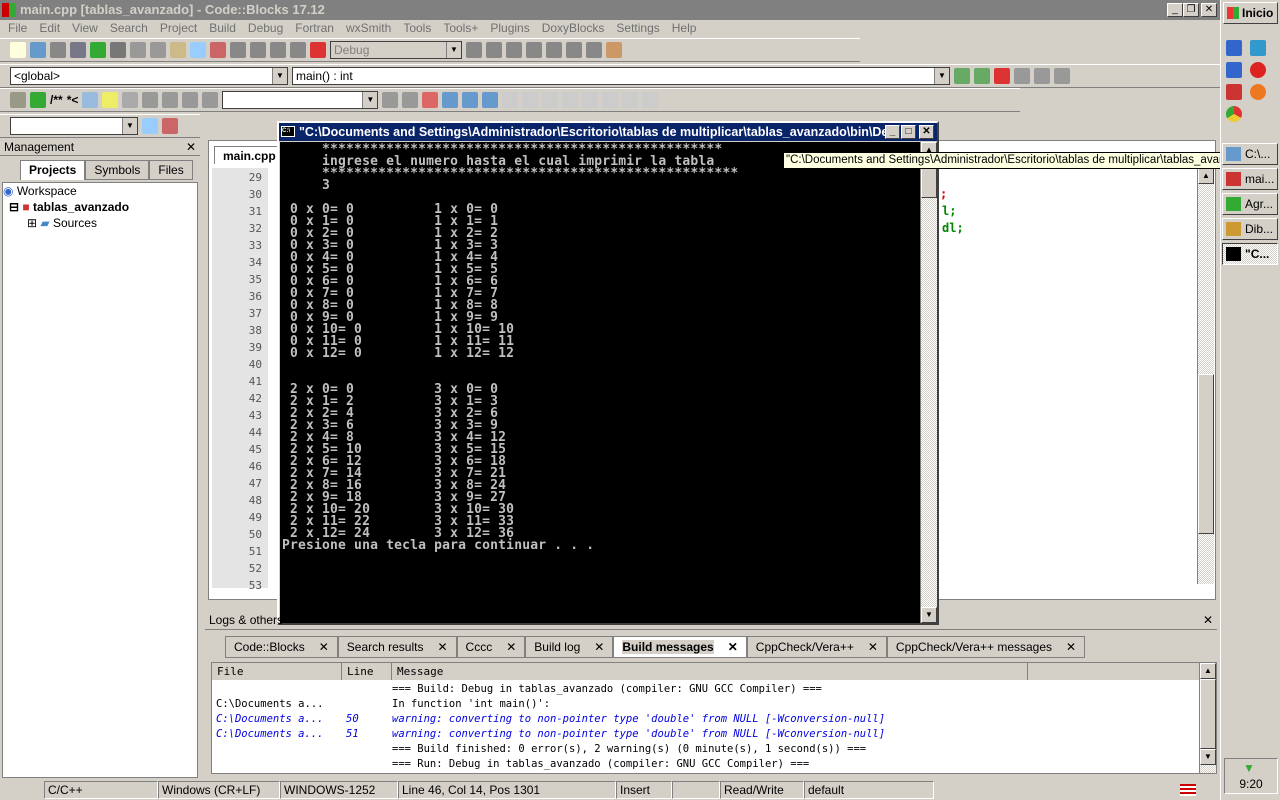  What do you see at coordinates (474, 50) in the screenshot?
I see `debug-icon` at bounding box center [474, 50].